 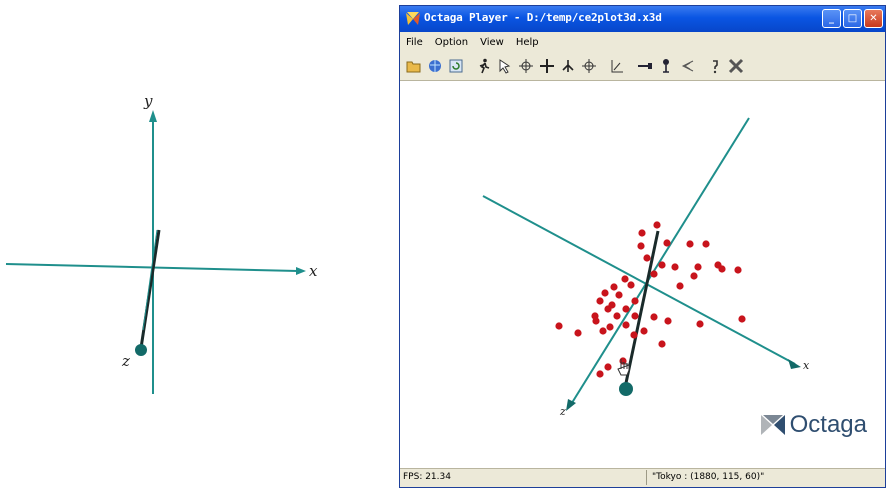 I want to click on menu-view: View, so click(x=492, y=42).